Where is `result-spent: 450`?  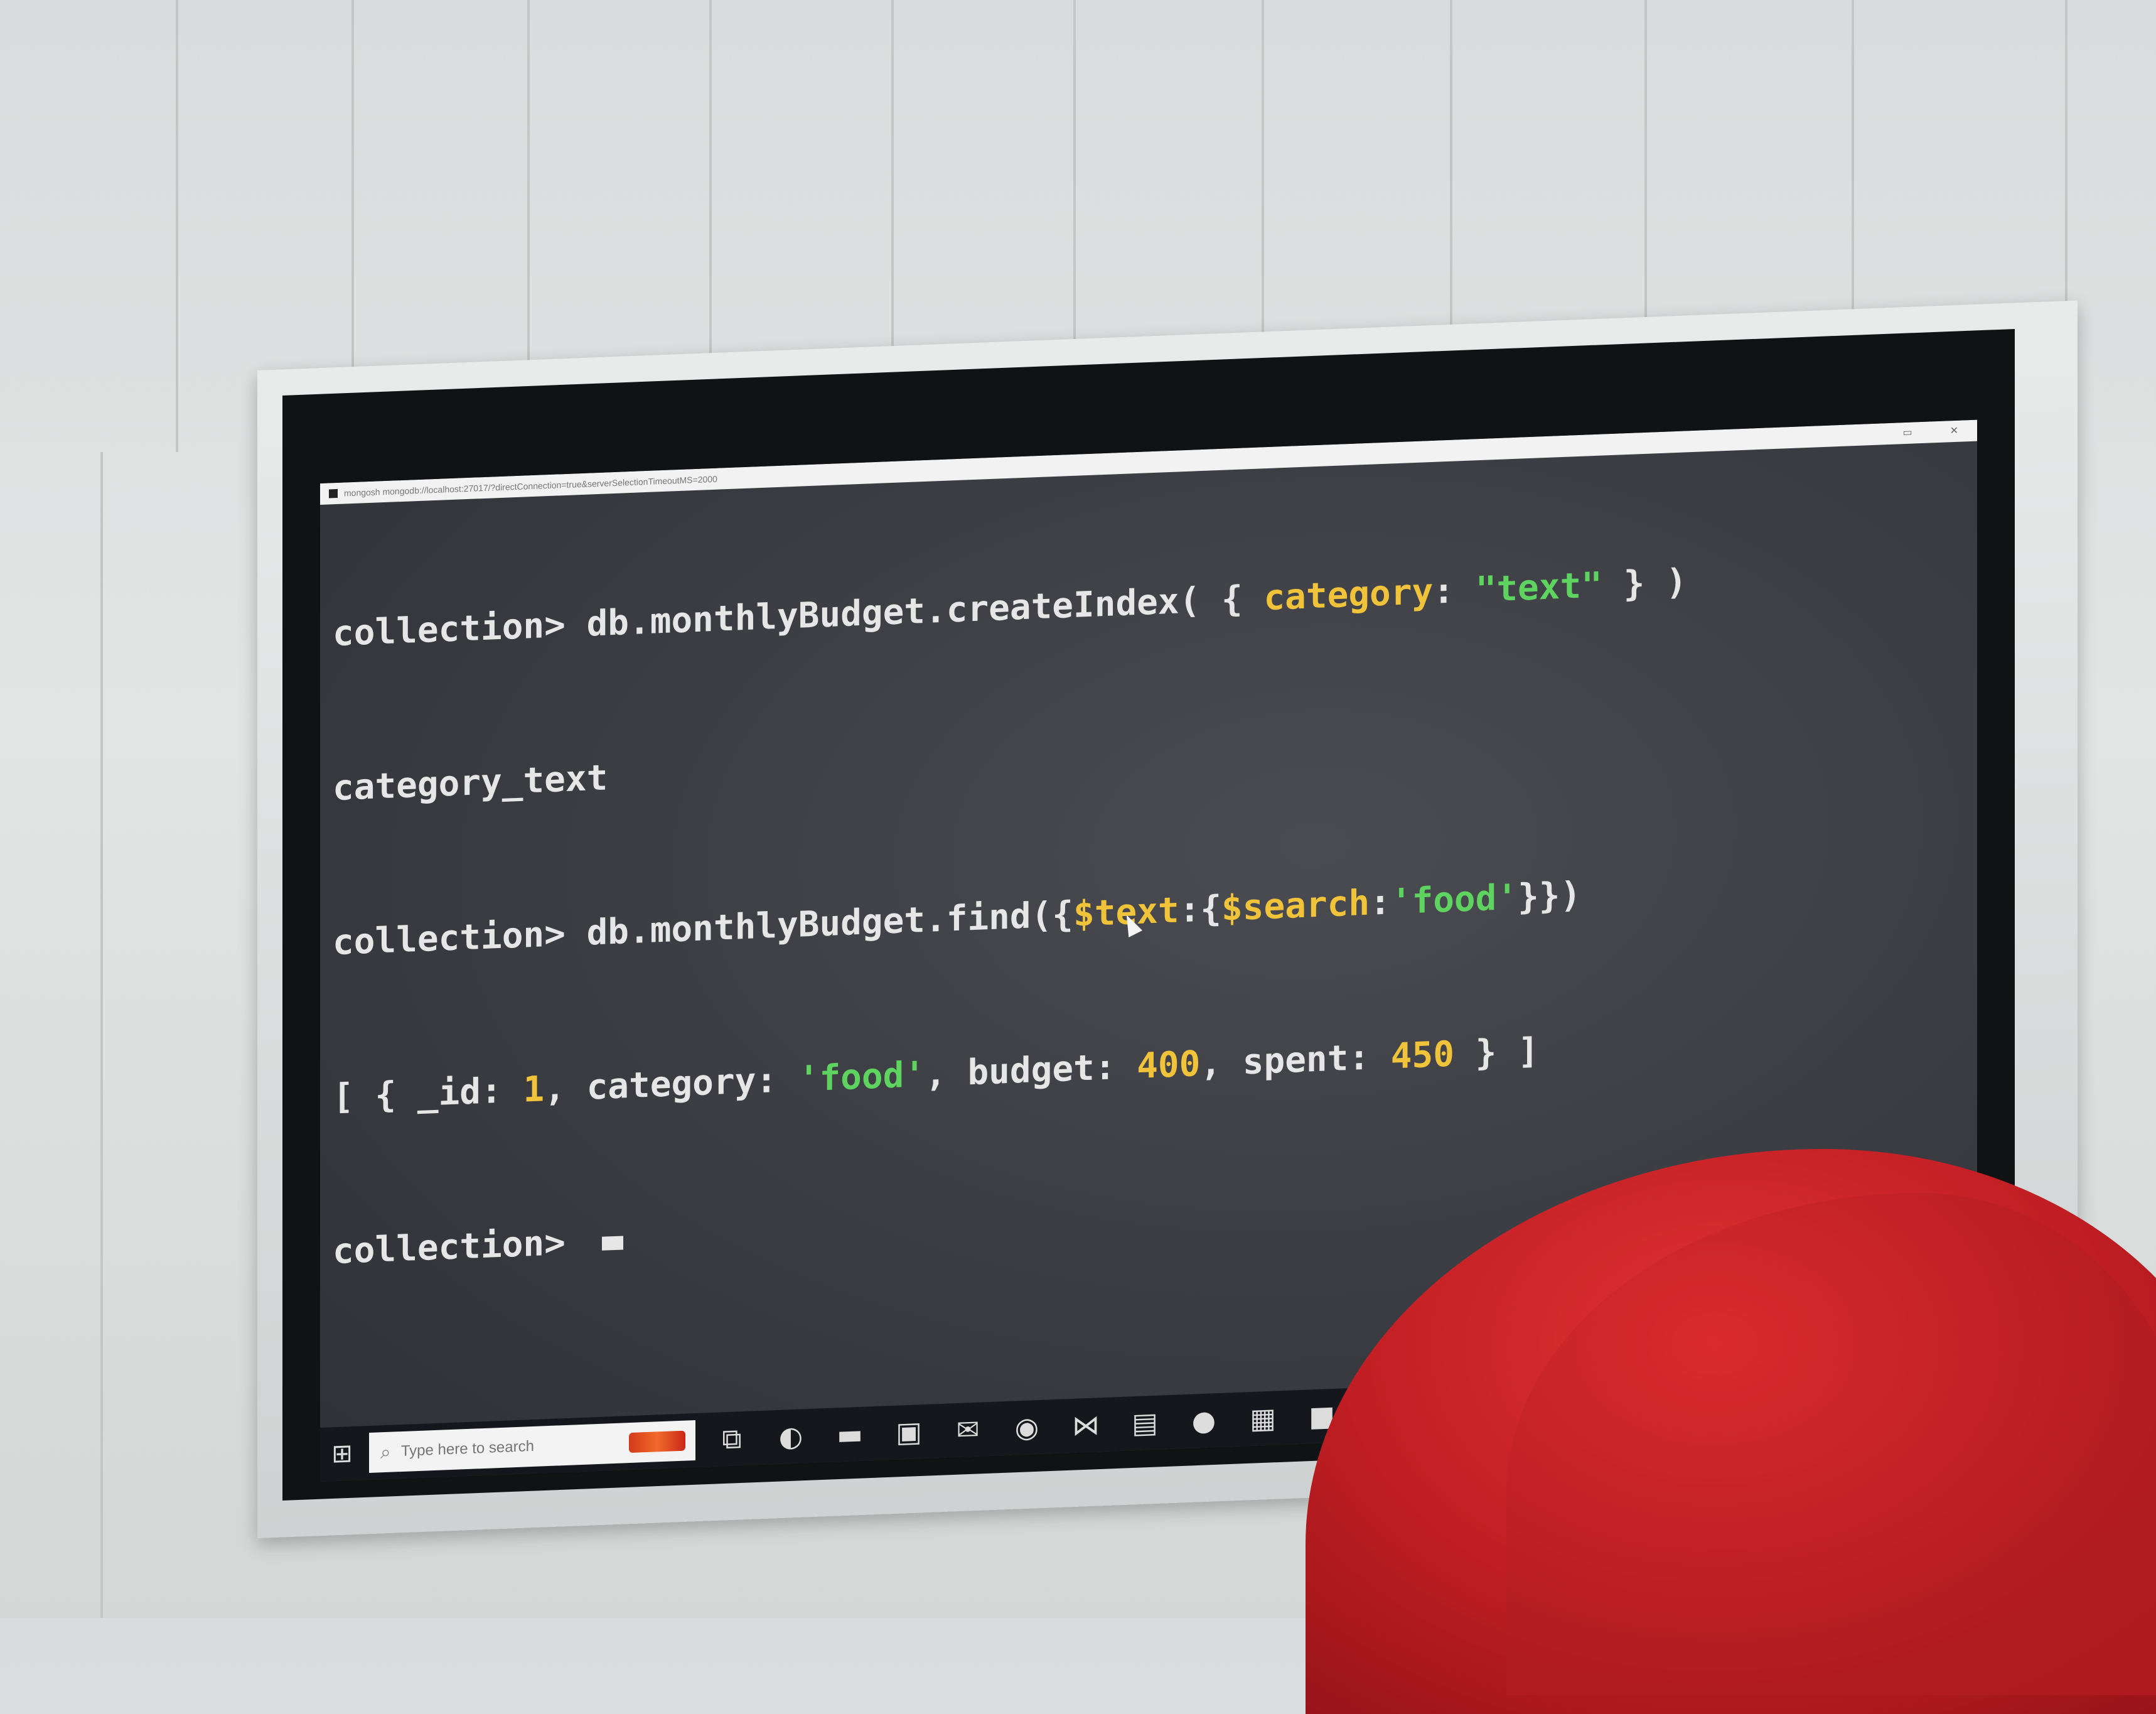
result-spent: 450 is located at coordinates (1422, 1055).